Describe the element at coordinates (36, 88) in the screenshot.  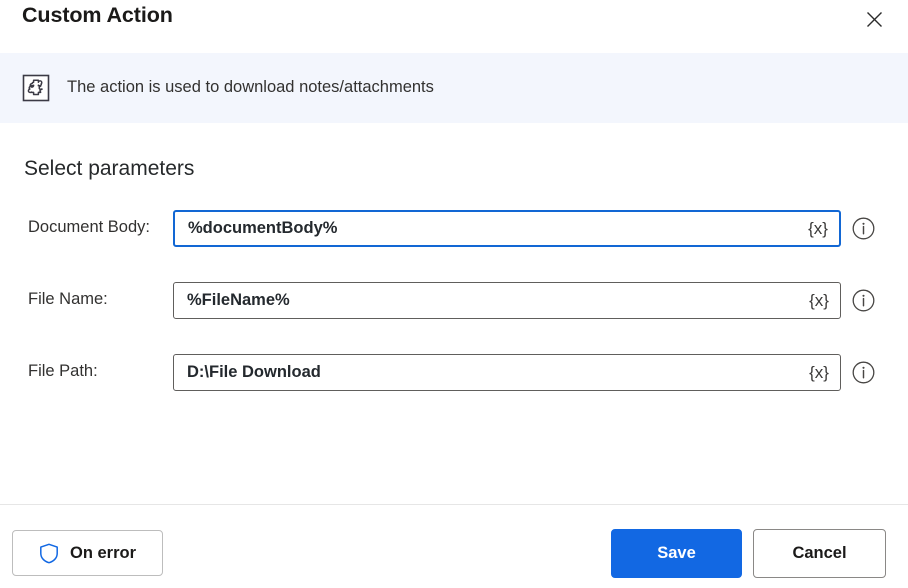
I see `puzzle-piece-icon` at that location.